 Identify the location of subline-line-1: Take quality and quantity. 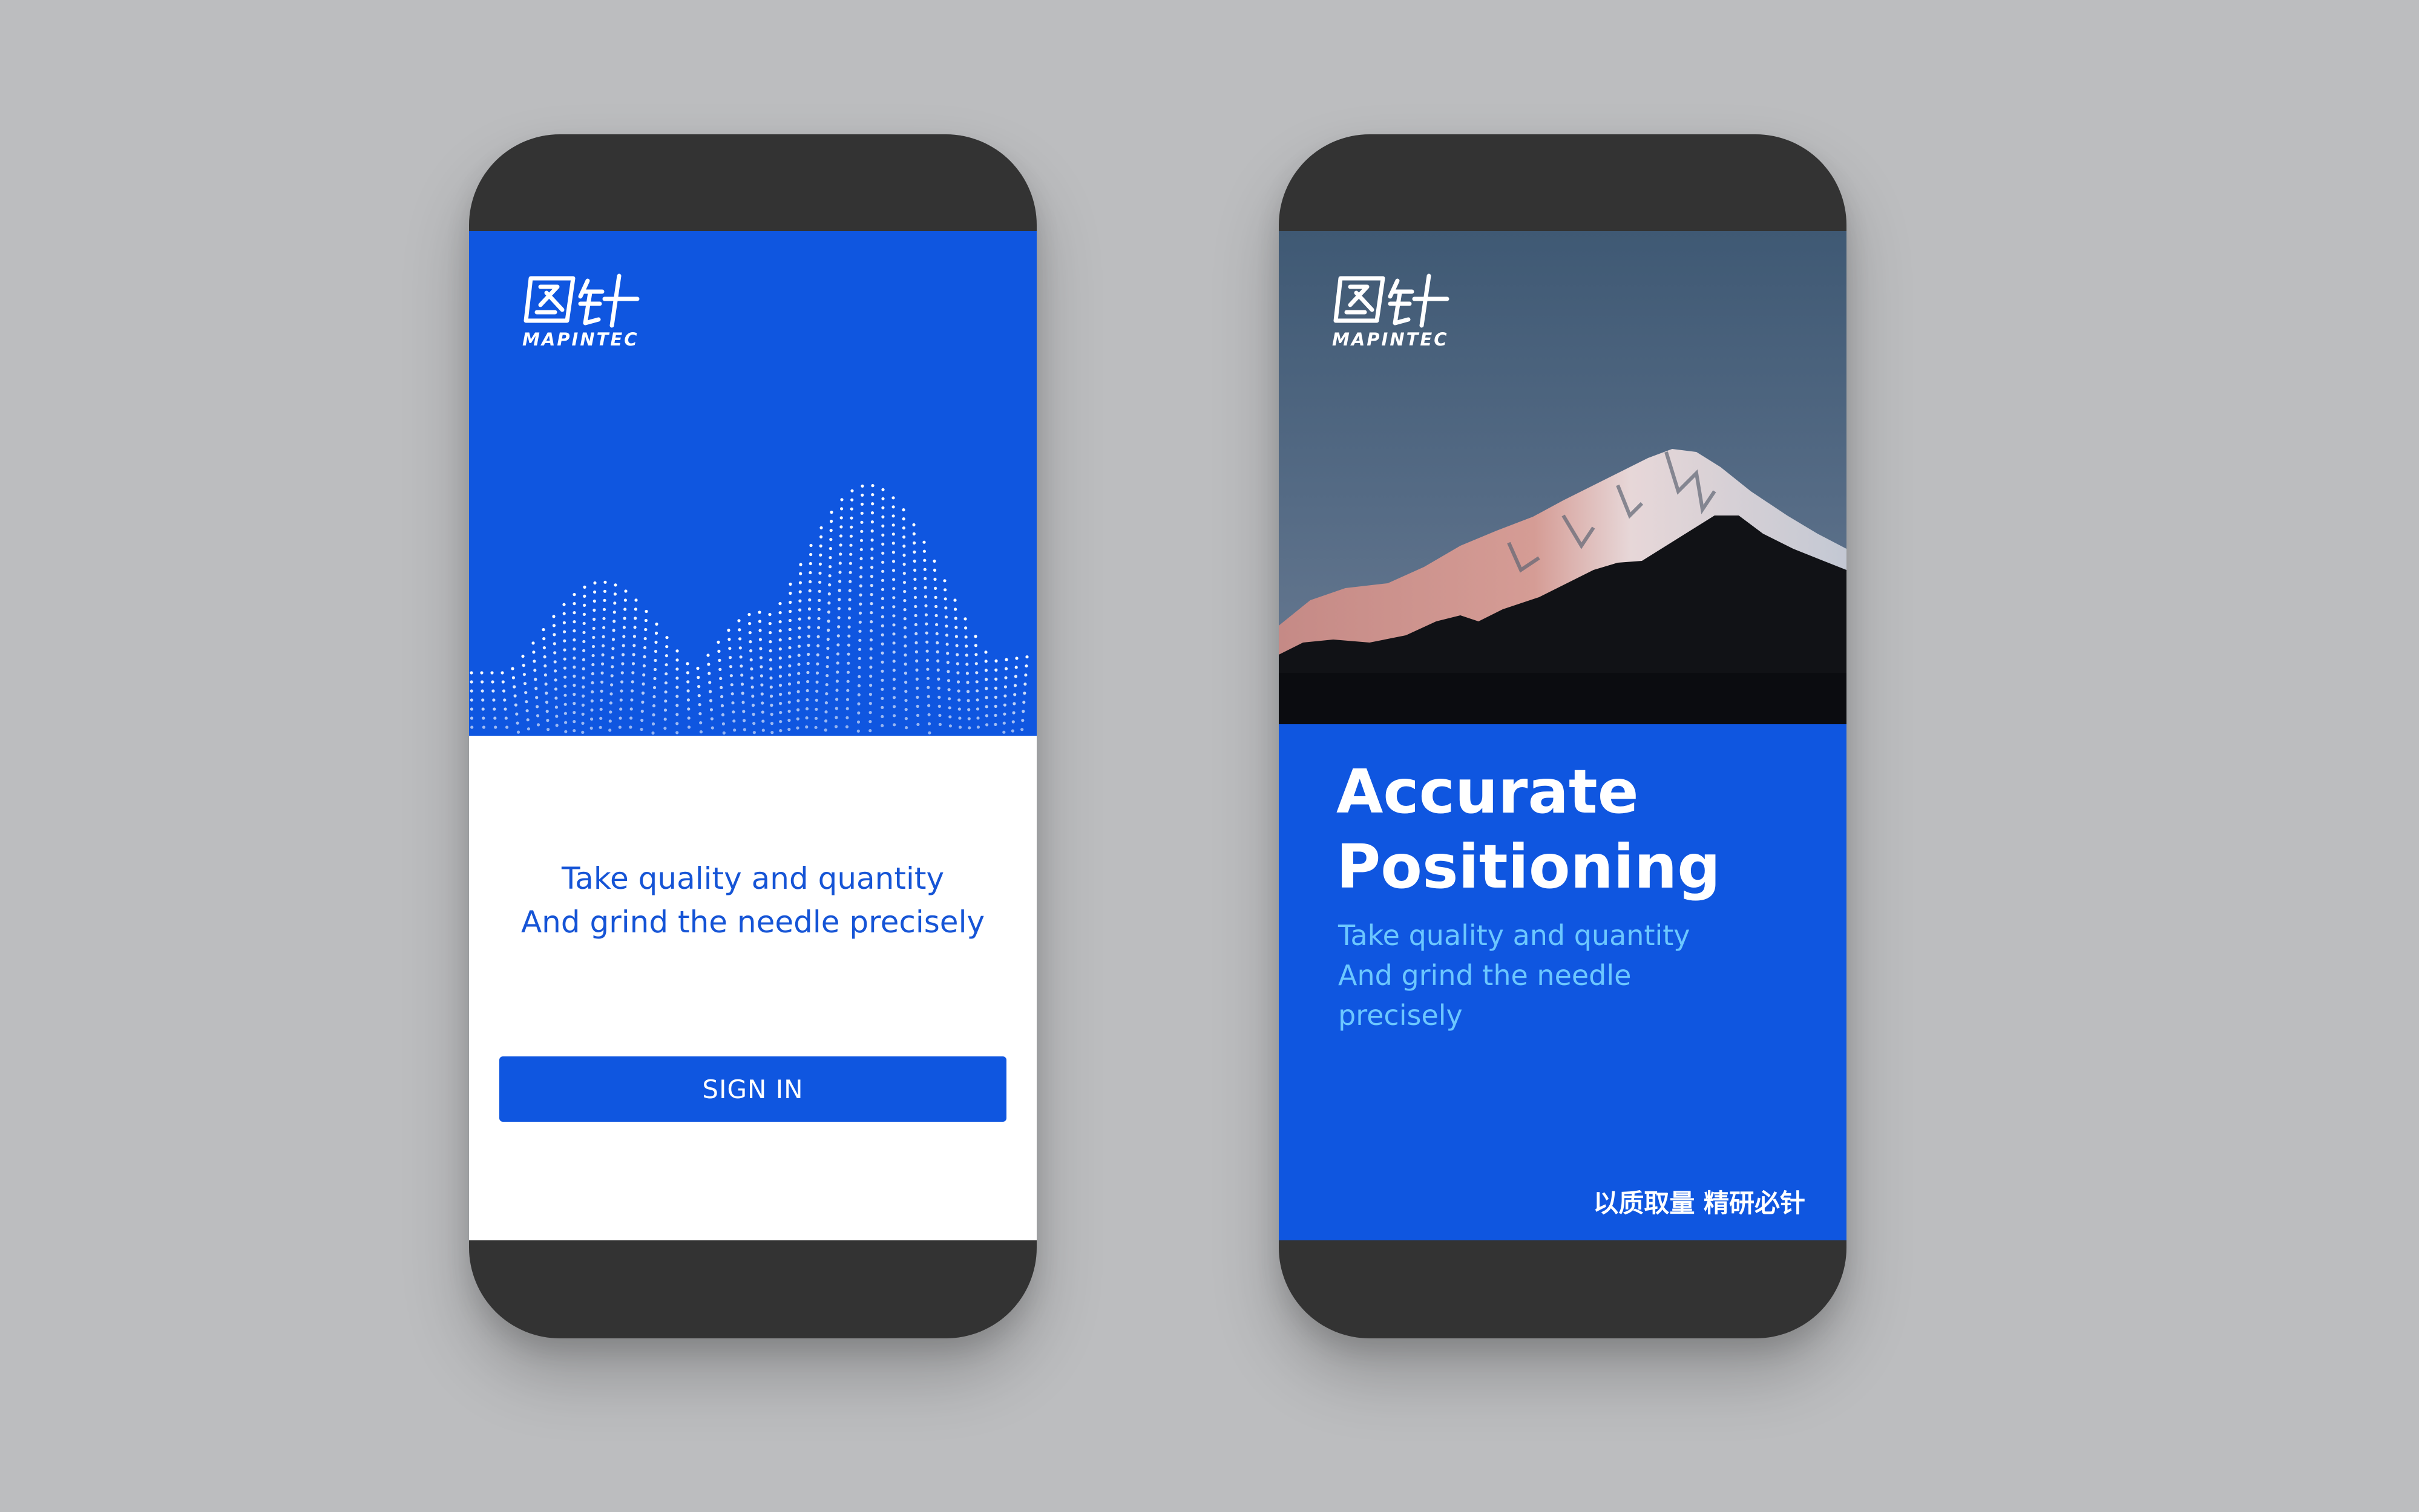
(1514, 935).